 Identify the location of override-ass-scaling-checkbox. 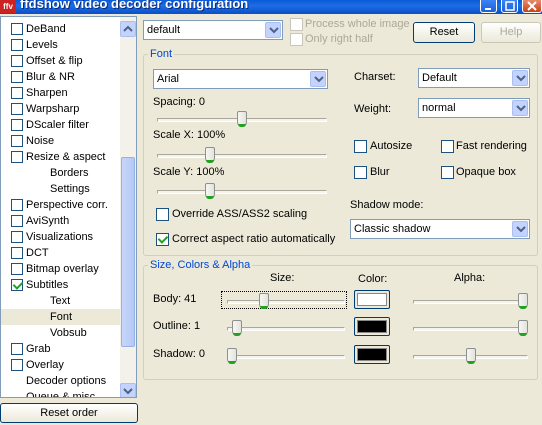
(162, 214).